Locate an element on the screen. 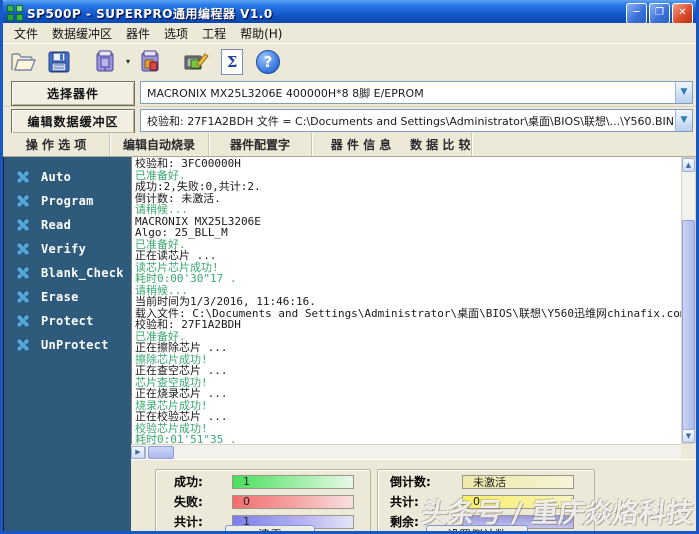 This screenshot has height=534, width=699. device-combobox-arrow: ▼ is located at coordinates (683, 92).